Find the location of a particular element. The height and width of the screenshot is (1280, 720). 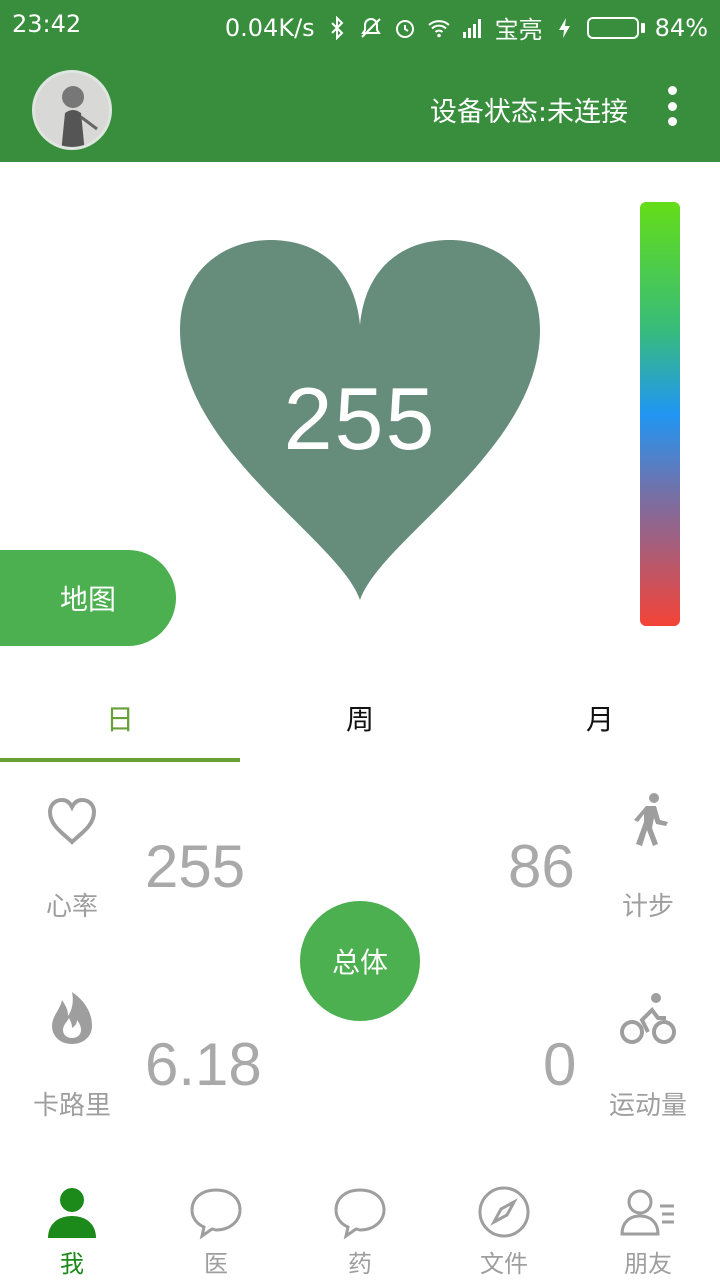

nav-item-friends: 朋友 is located at coordinates (648, 1228).